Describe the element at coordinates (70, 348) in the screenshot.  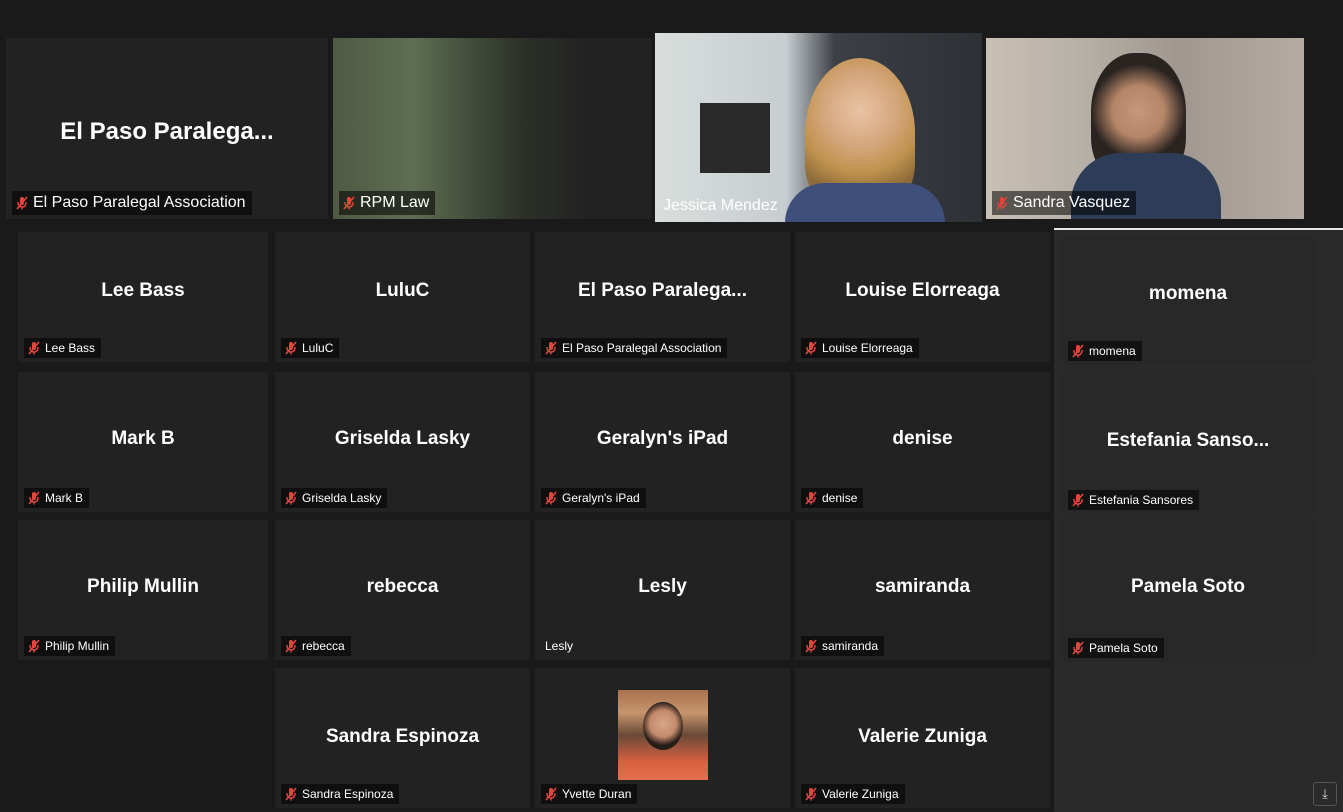
I see `participant-name-text: Lee Bass` at that location.